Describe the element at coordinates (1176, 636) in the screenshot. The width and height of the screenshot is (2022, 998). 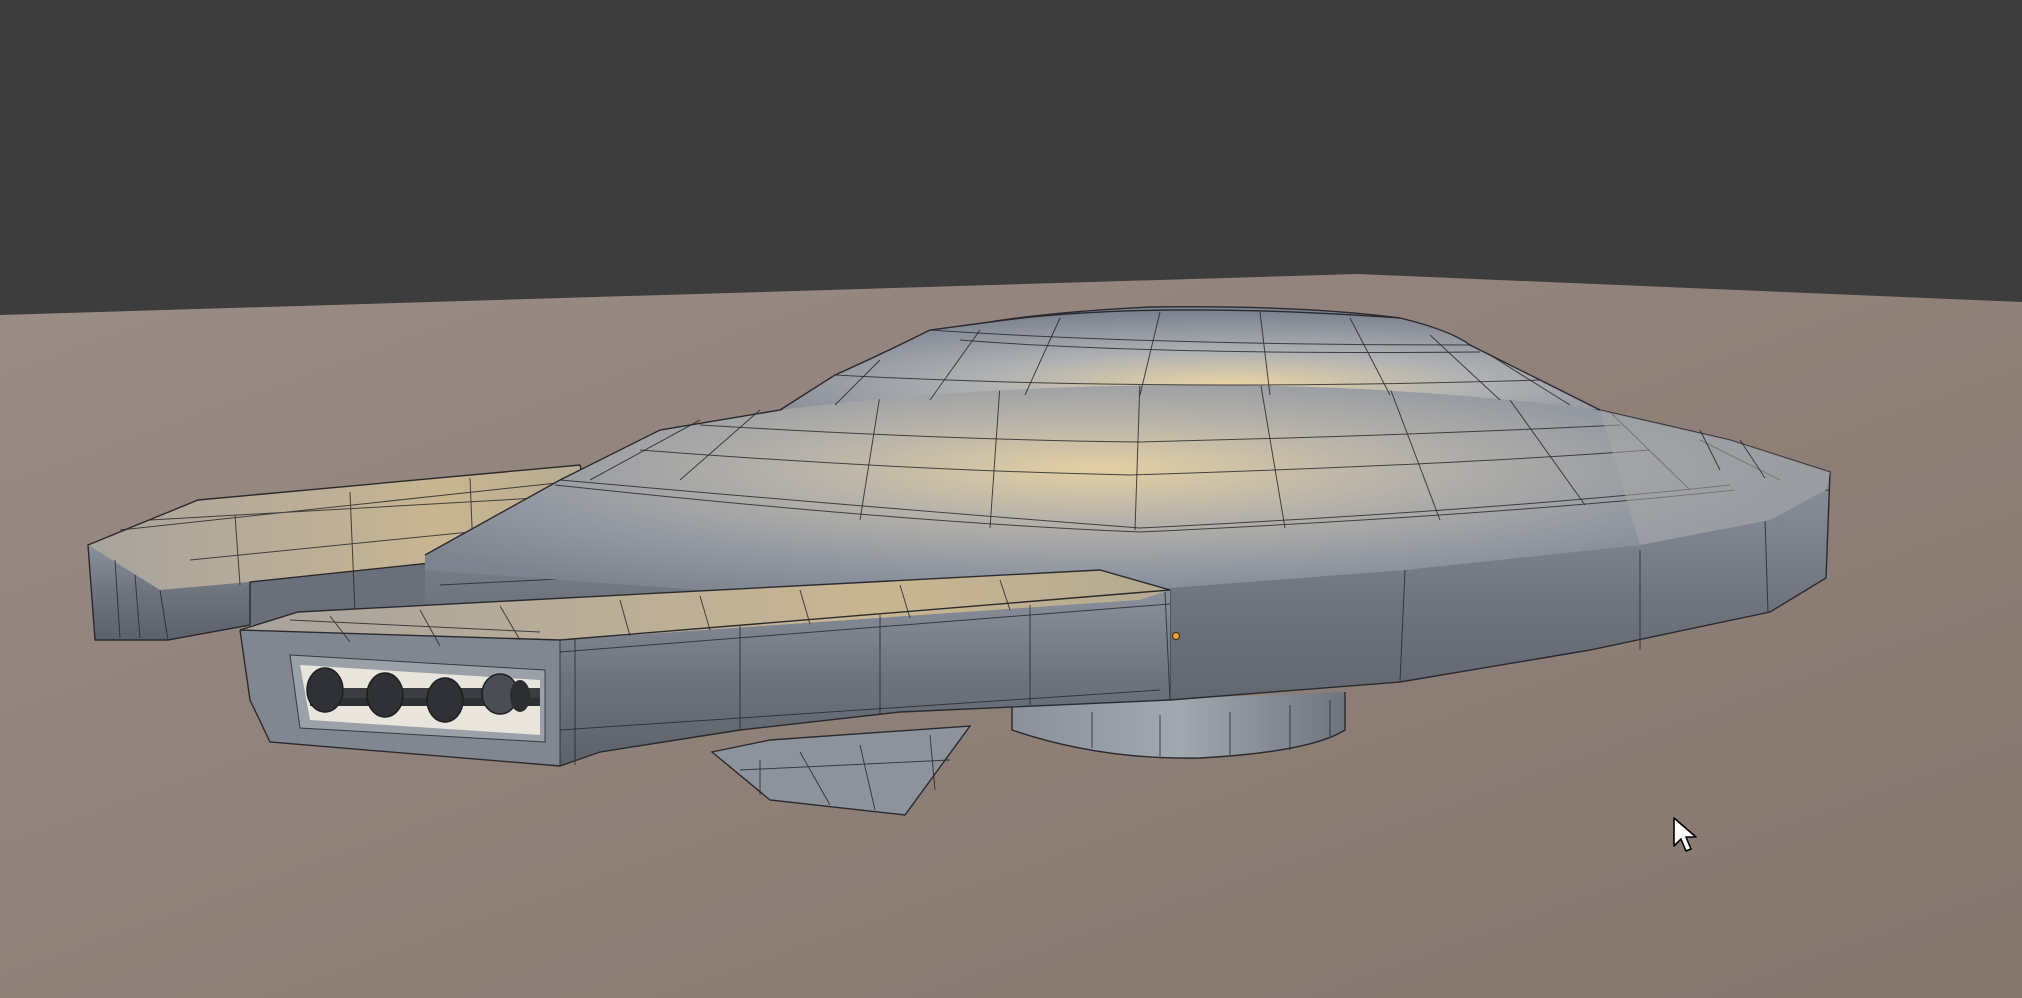
I see `object-origin-dot` at that location.